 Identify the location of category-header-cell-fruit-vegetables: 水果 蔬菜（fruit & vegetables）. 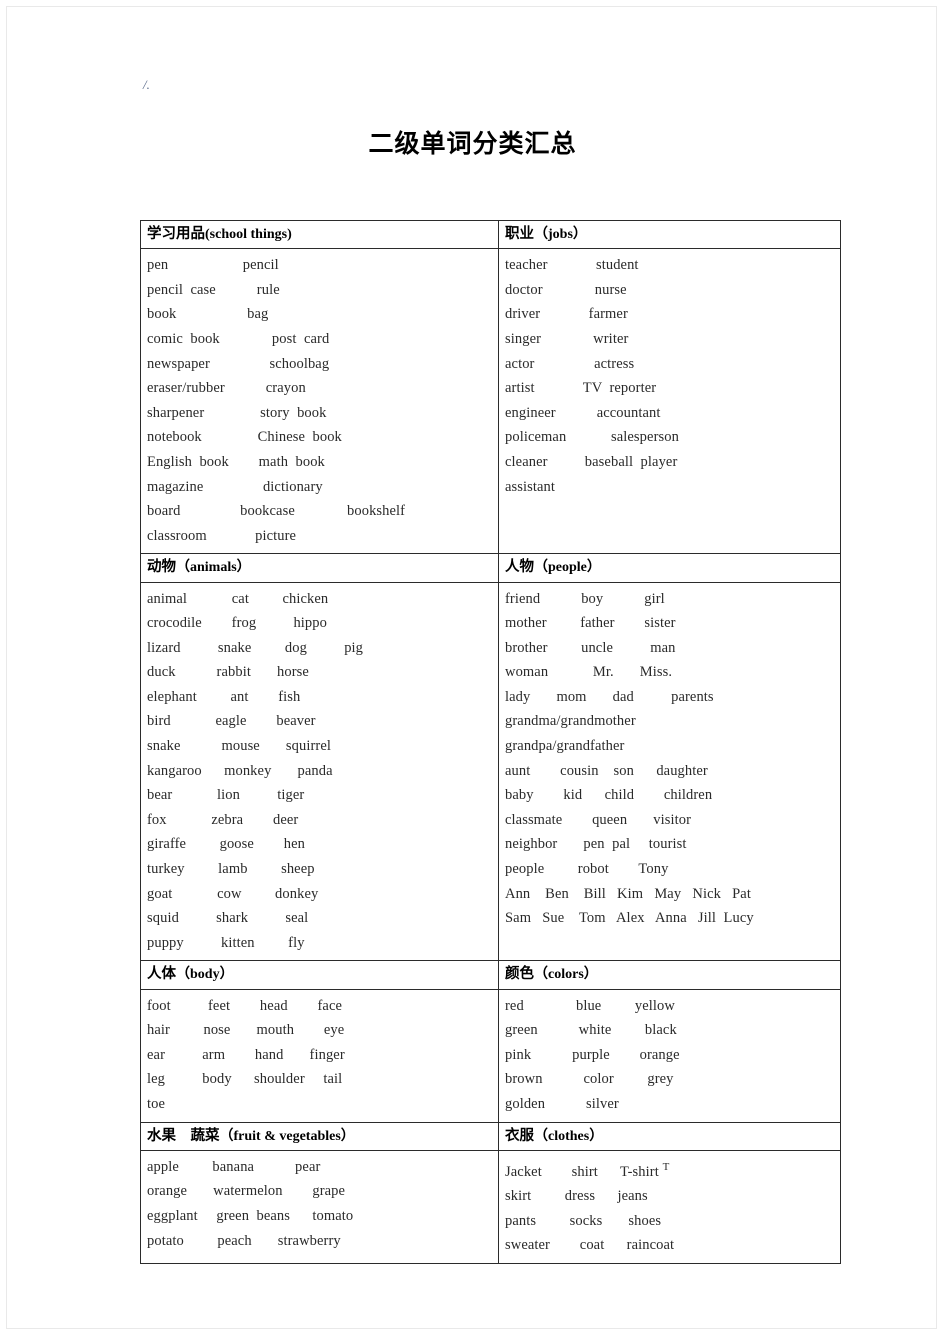
(319, 1136).